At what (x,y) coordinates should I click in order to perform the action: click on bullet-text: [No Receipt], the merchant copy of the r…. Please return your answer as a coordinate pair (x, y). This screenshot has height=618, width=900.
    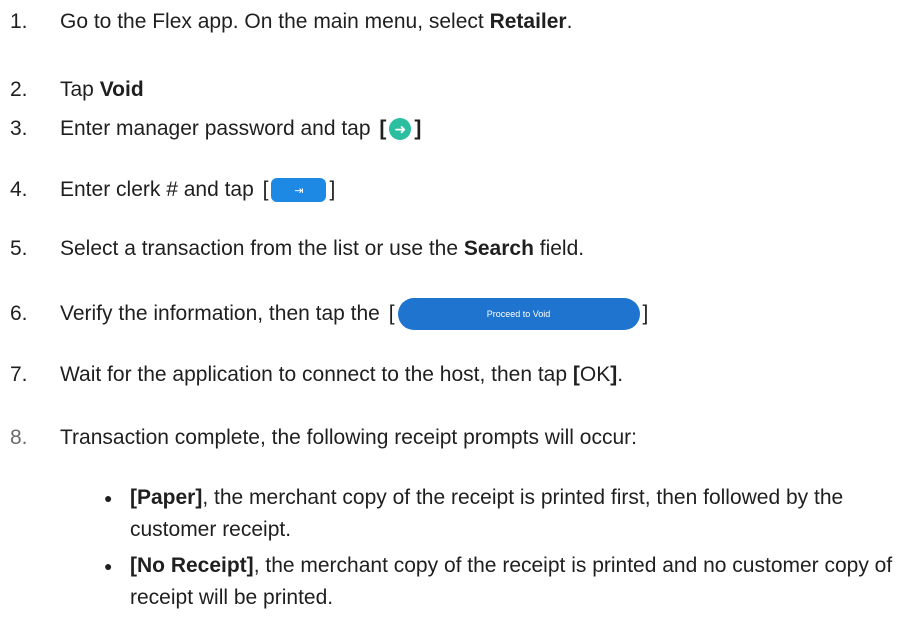
    Looking at the image, I should click on (512, 582).